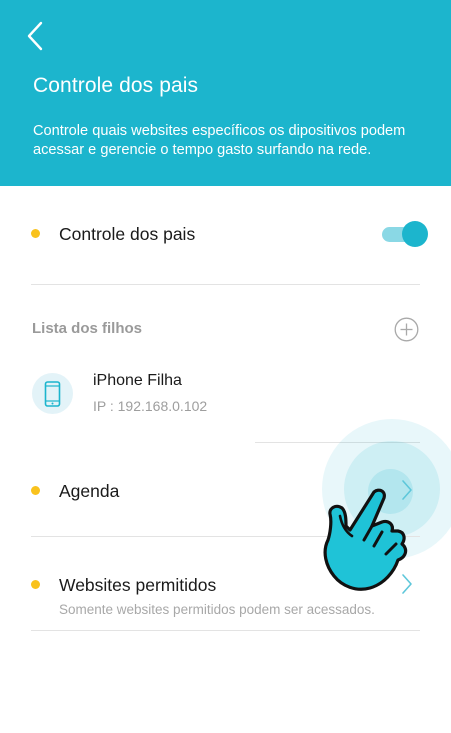  Describe the element at coordinates (116, 85) in the screenshot. I see `page-title: Controle dos pais` at that location.